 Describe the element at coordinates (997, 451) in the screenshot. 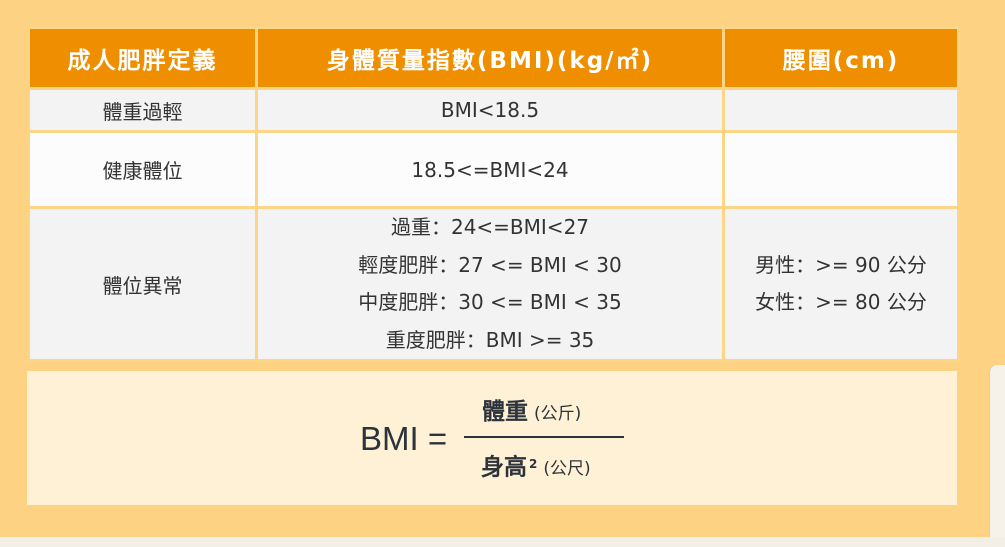

I see `floating-panel-edge` at that location.